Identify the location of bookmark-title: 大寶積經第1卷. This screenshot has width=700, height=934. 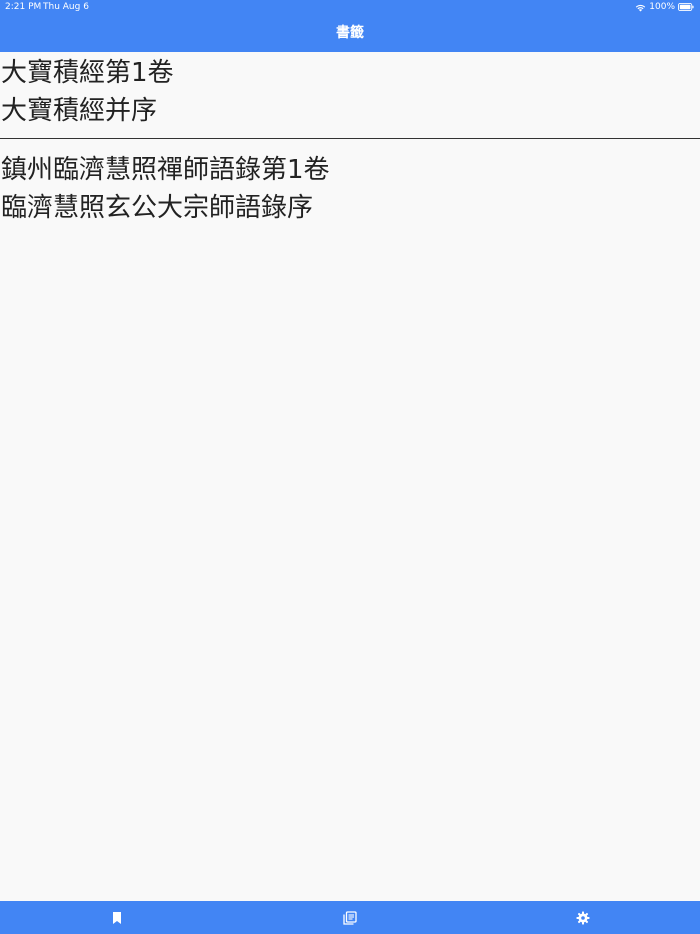
(87, 73).